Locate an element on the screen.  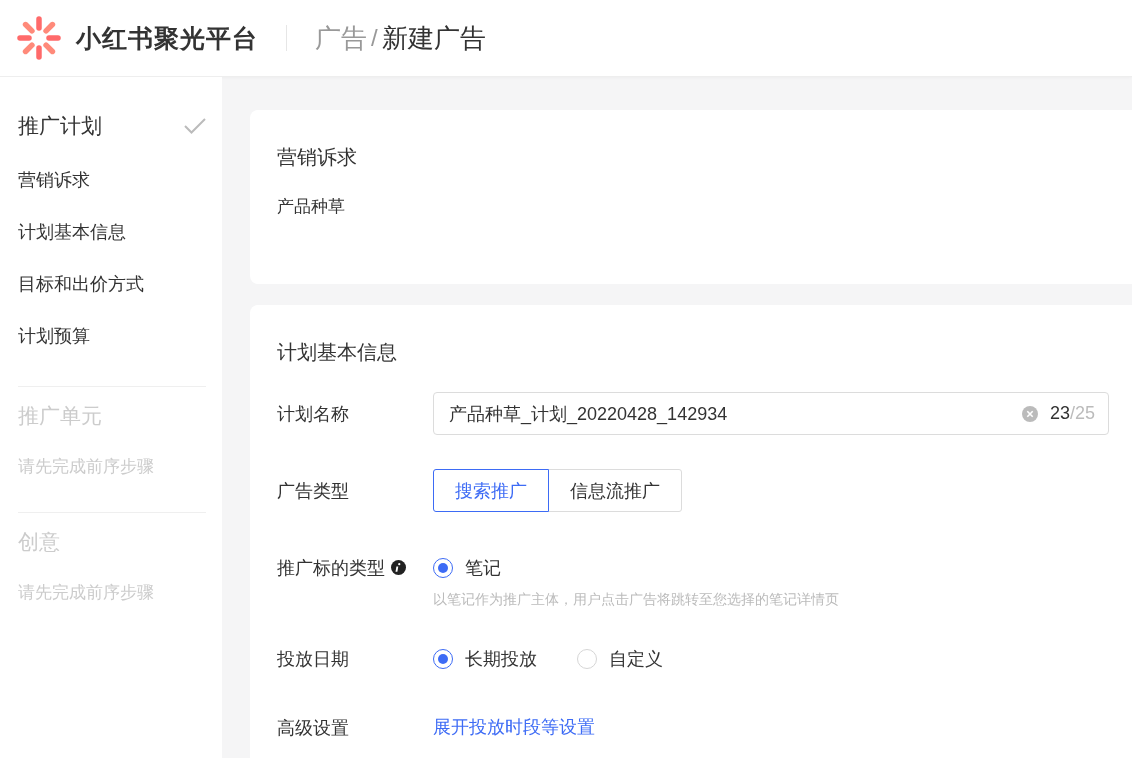
card-title: 计划基本信息 is located at coordinates (337, 352).